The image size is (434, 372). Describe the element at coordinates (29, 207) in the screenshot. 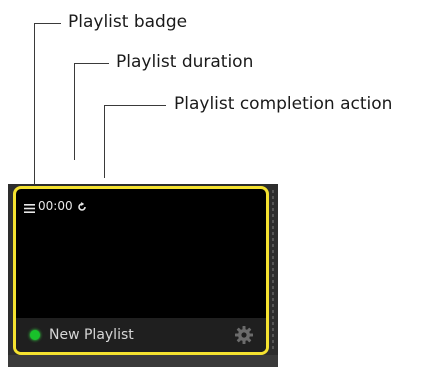

I see `list-icon` at that location.